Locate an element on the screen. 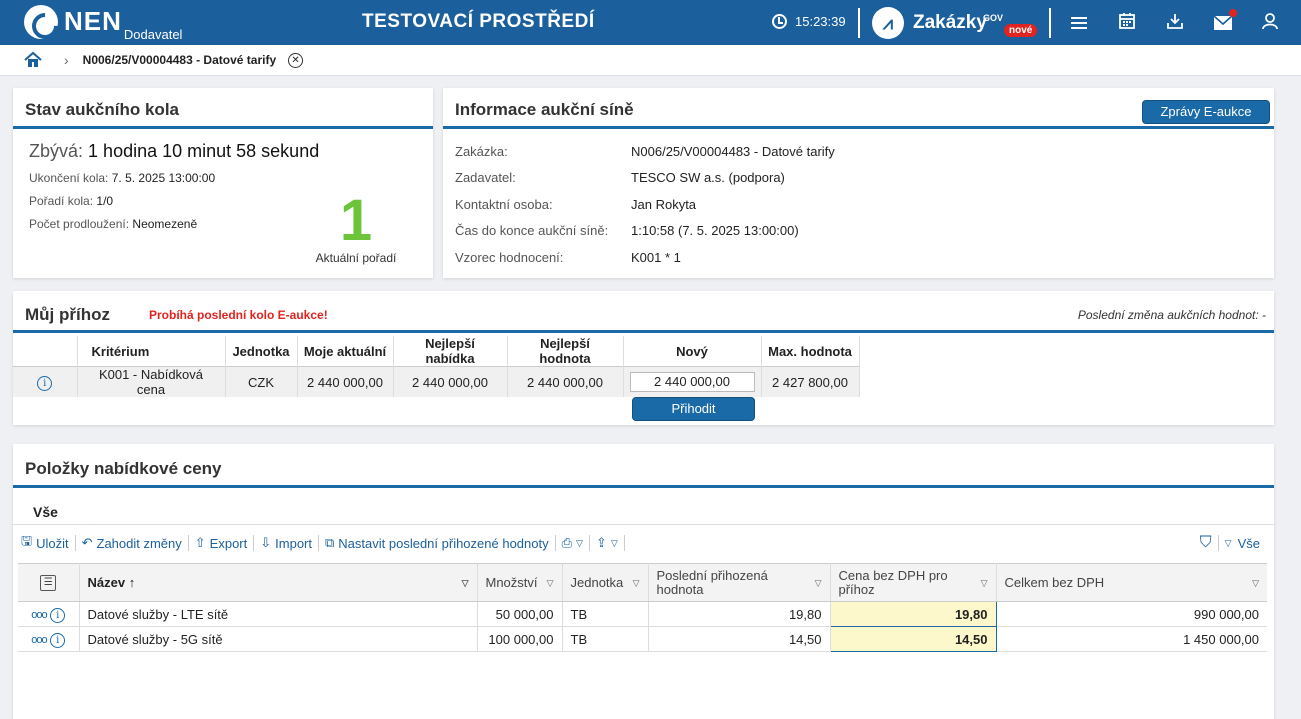 The width and height of the screenshot is (1301, 719). info-row: Kontaktní osoba: Jan Rokyta is located at coordinates (858, 204).